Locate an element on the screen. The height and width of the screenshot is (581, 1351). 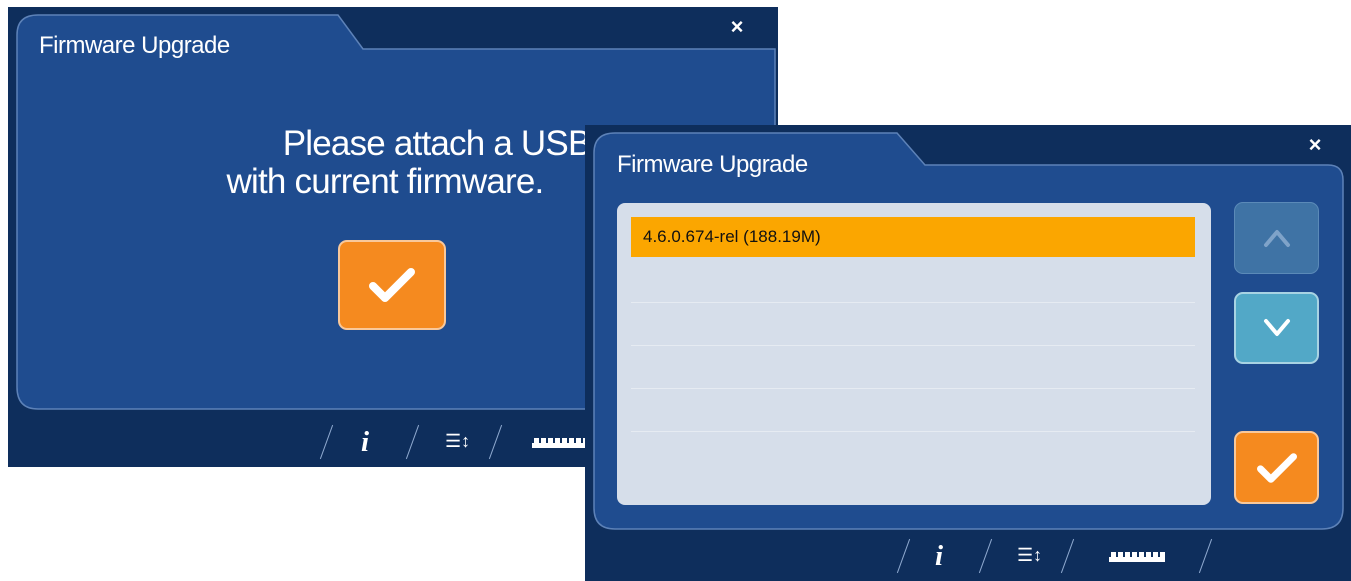
list-item: 4.6.0.674-rel (188.19M) is located at coordinates (913, 237).